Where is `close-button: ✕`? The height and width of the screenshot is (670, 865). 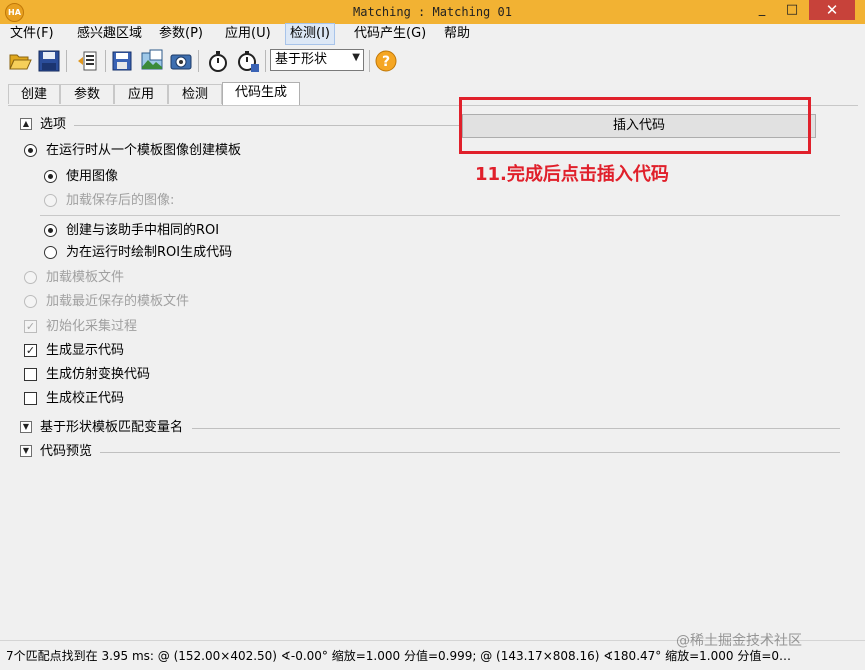 close-button: ✕ is located at coordinates (832, 10).